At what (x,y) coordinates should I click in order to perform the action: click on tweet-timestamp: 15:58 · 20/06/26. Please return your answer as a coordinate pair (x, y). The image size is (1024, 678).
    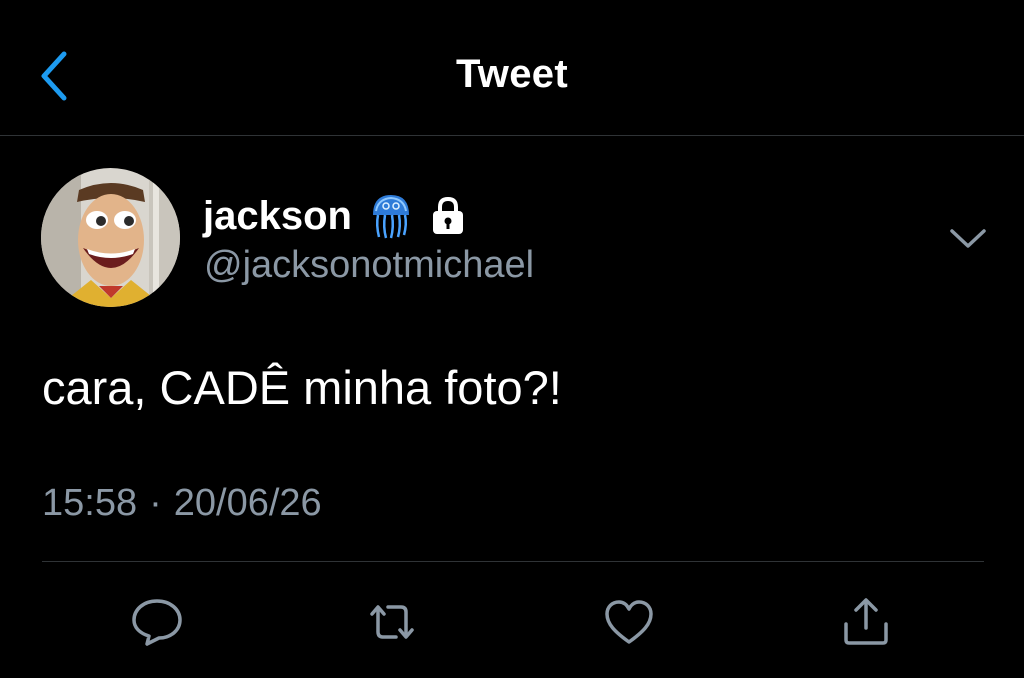
    Looking at the image, I should click on (182, 503).